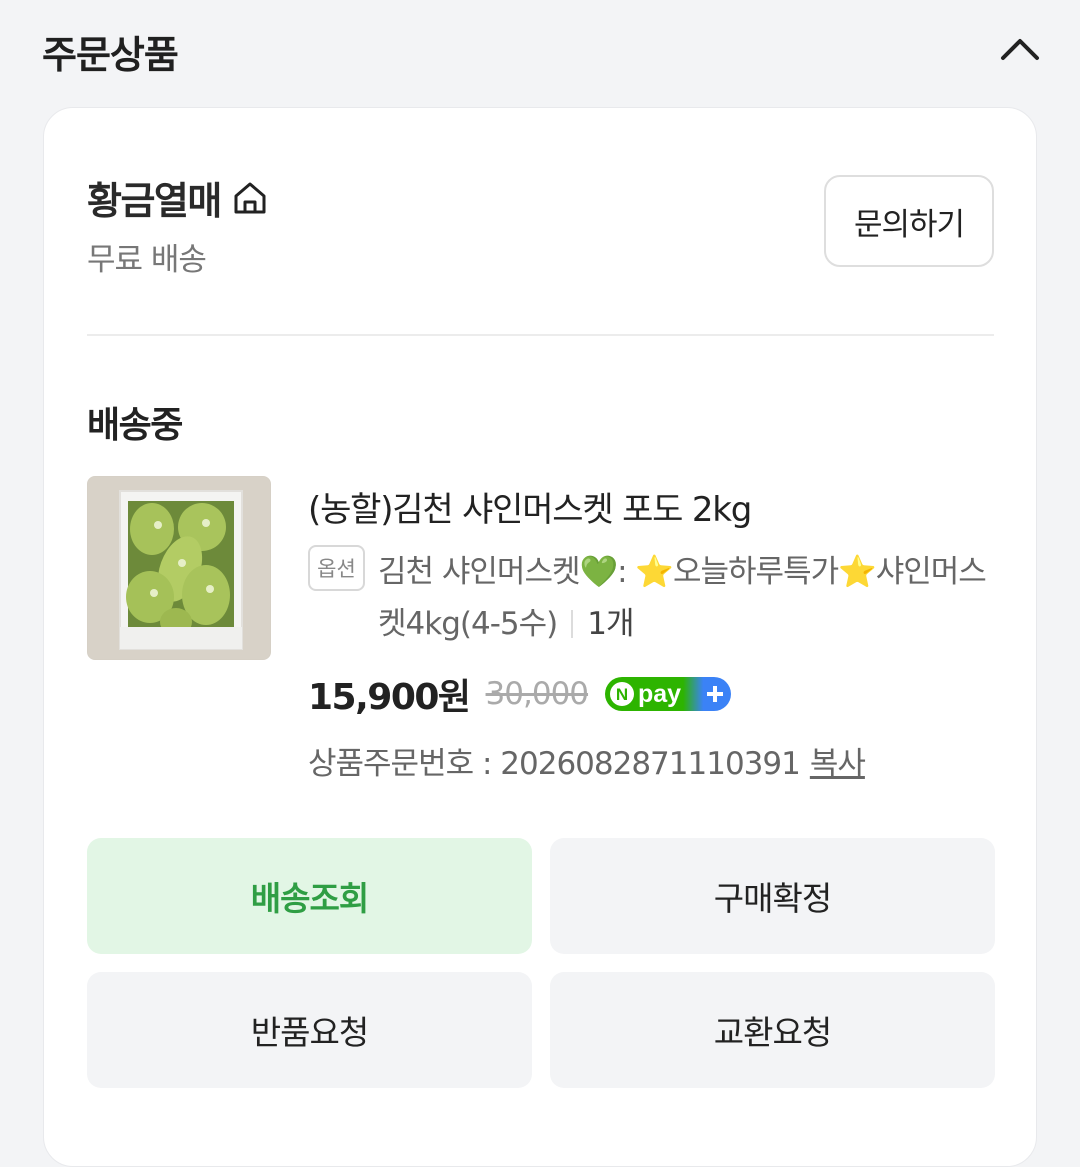 Image resolution: width=1080 pixels, height=1167 pixels. I want to click on order-number-row: 상품주문번호 : 2026082871110391 복사, so click(587, 760).